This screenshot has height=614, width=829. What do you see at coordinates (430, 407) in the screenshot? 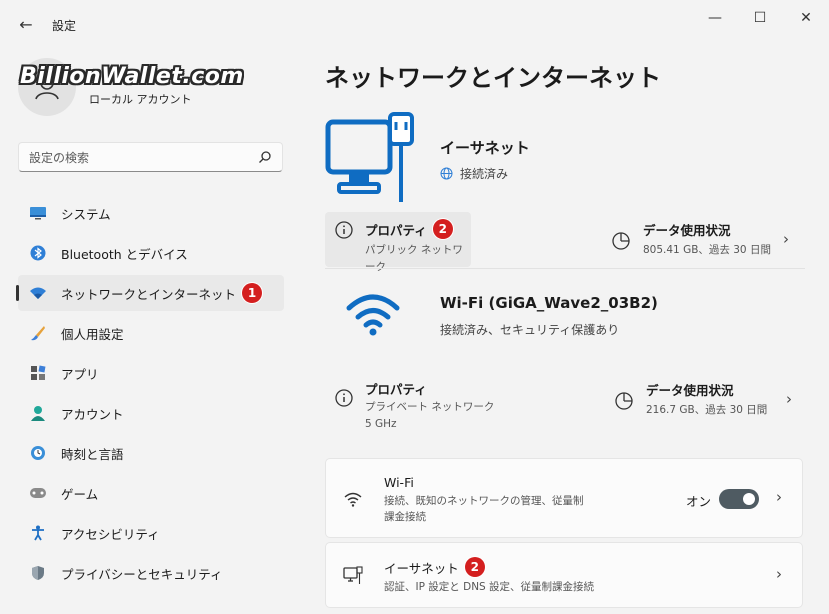
I see `wifi-profile-type: プライベート ネットワーク` at bounding box center [430, 407].